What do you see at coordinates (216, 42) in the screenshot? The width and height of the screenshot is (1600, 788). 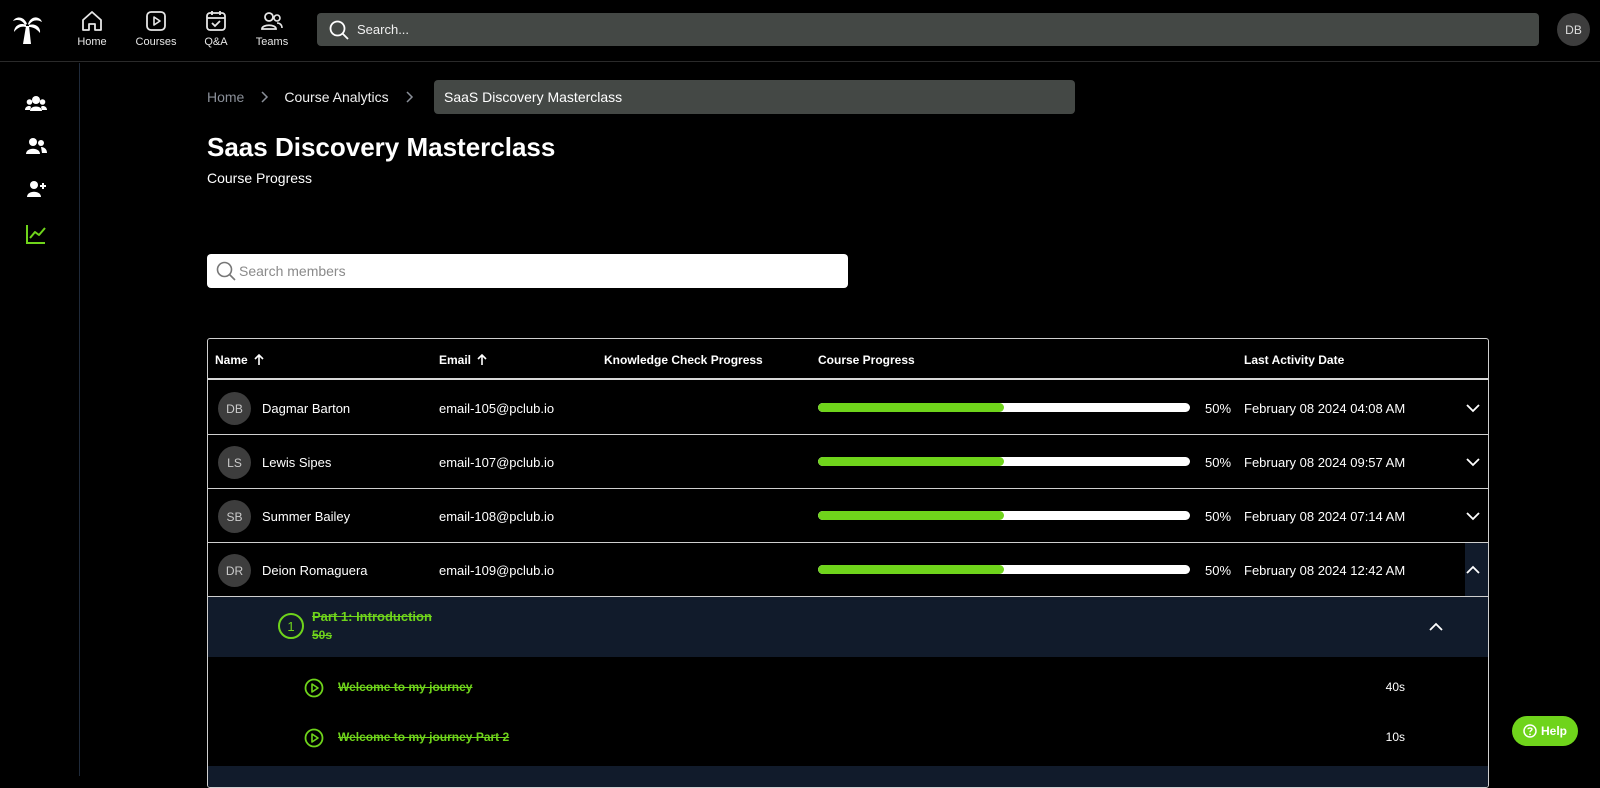 I see `nav-qa-label: Q&A` at bounding box center [216, 42].